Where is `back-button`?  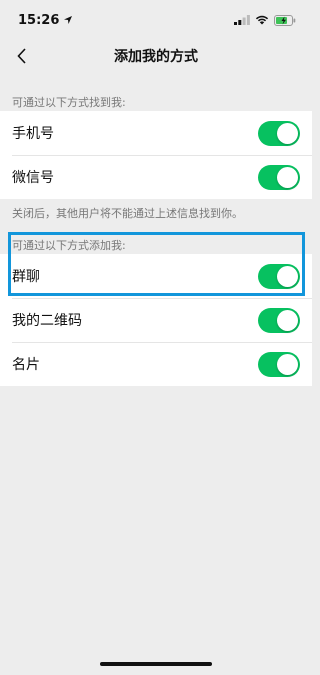 back-button is located at coordinates (22, 56).